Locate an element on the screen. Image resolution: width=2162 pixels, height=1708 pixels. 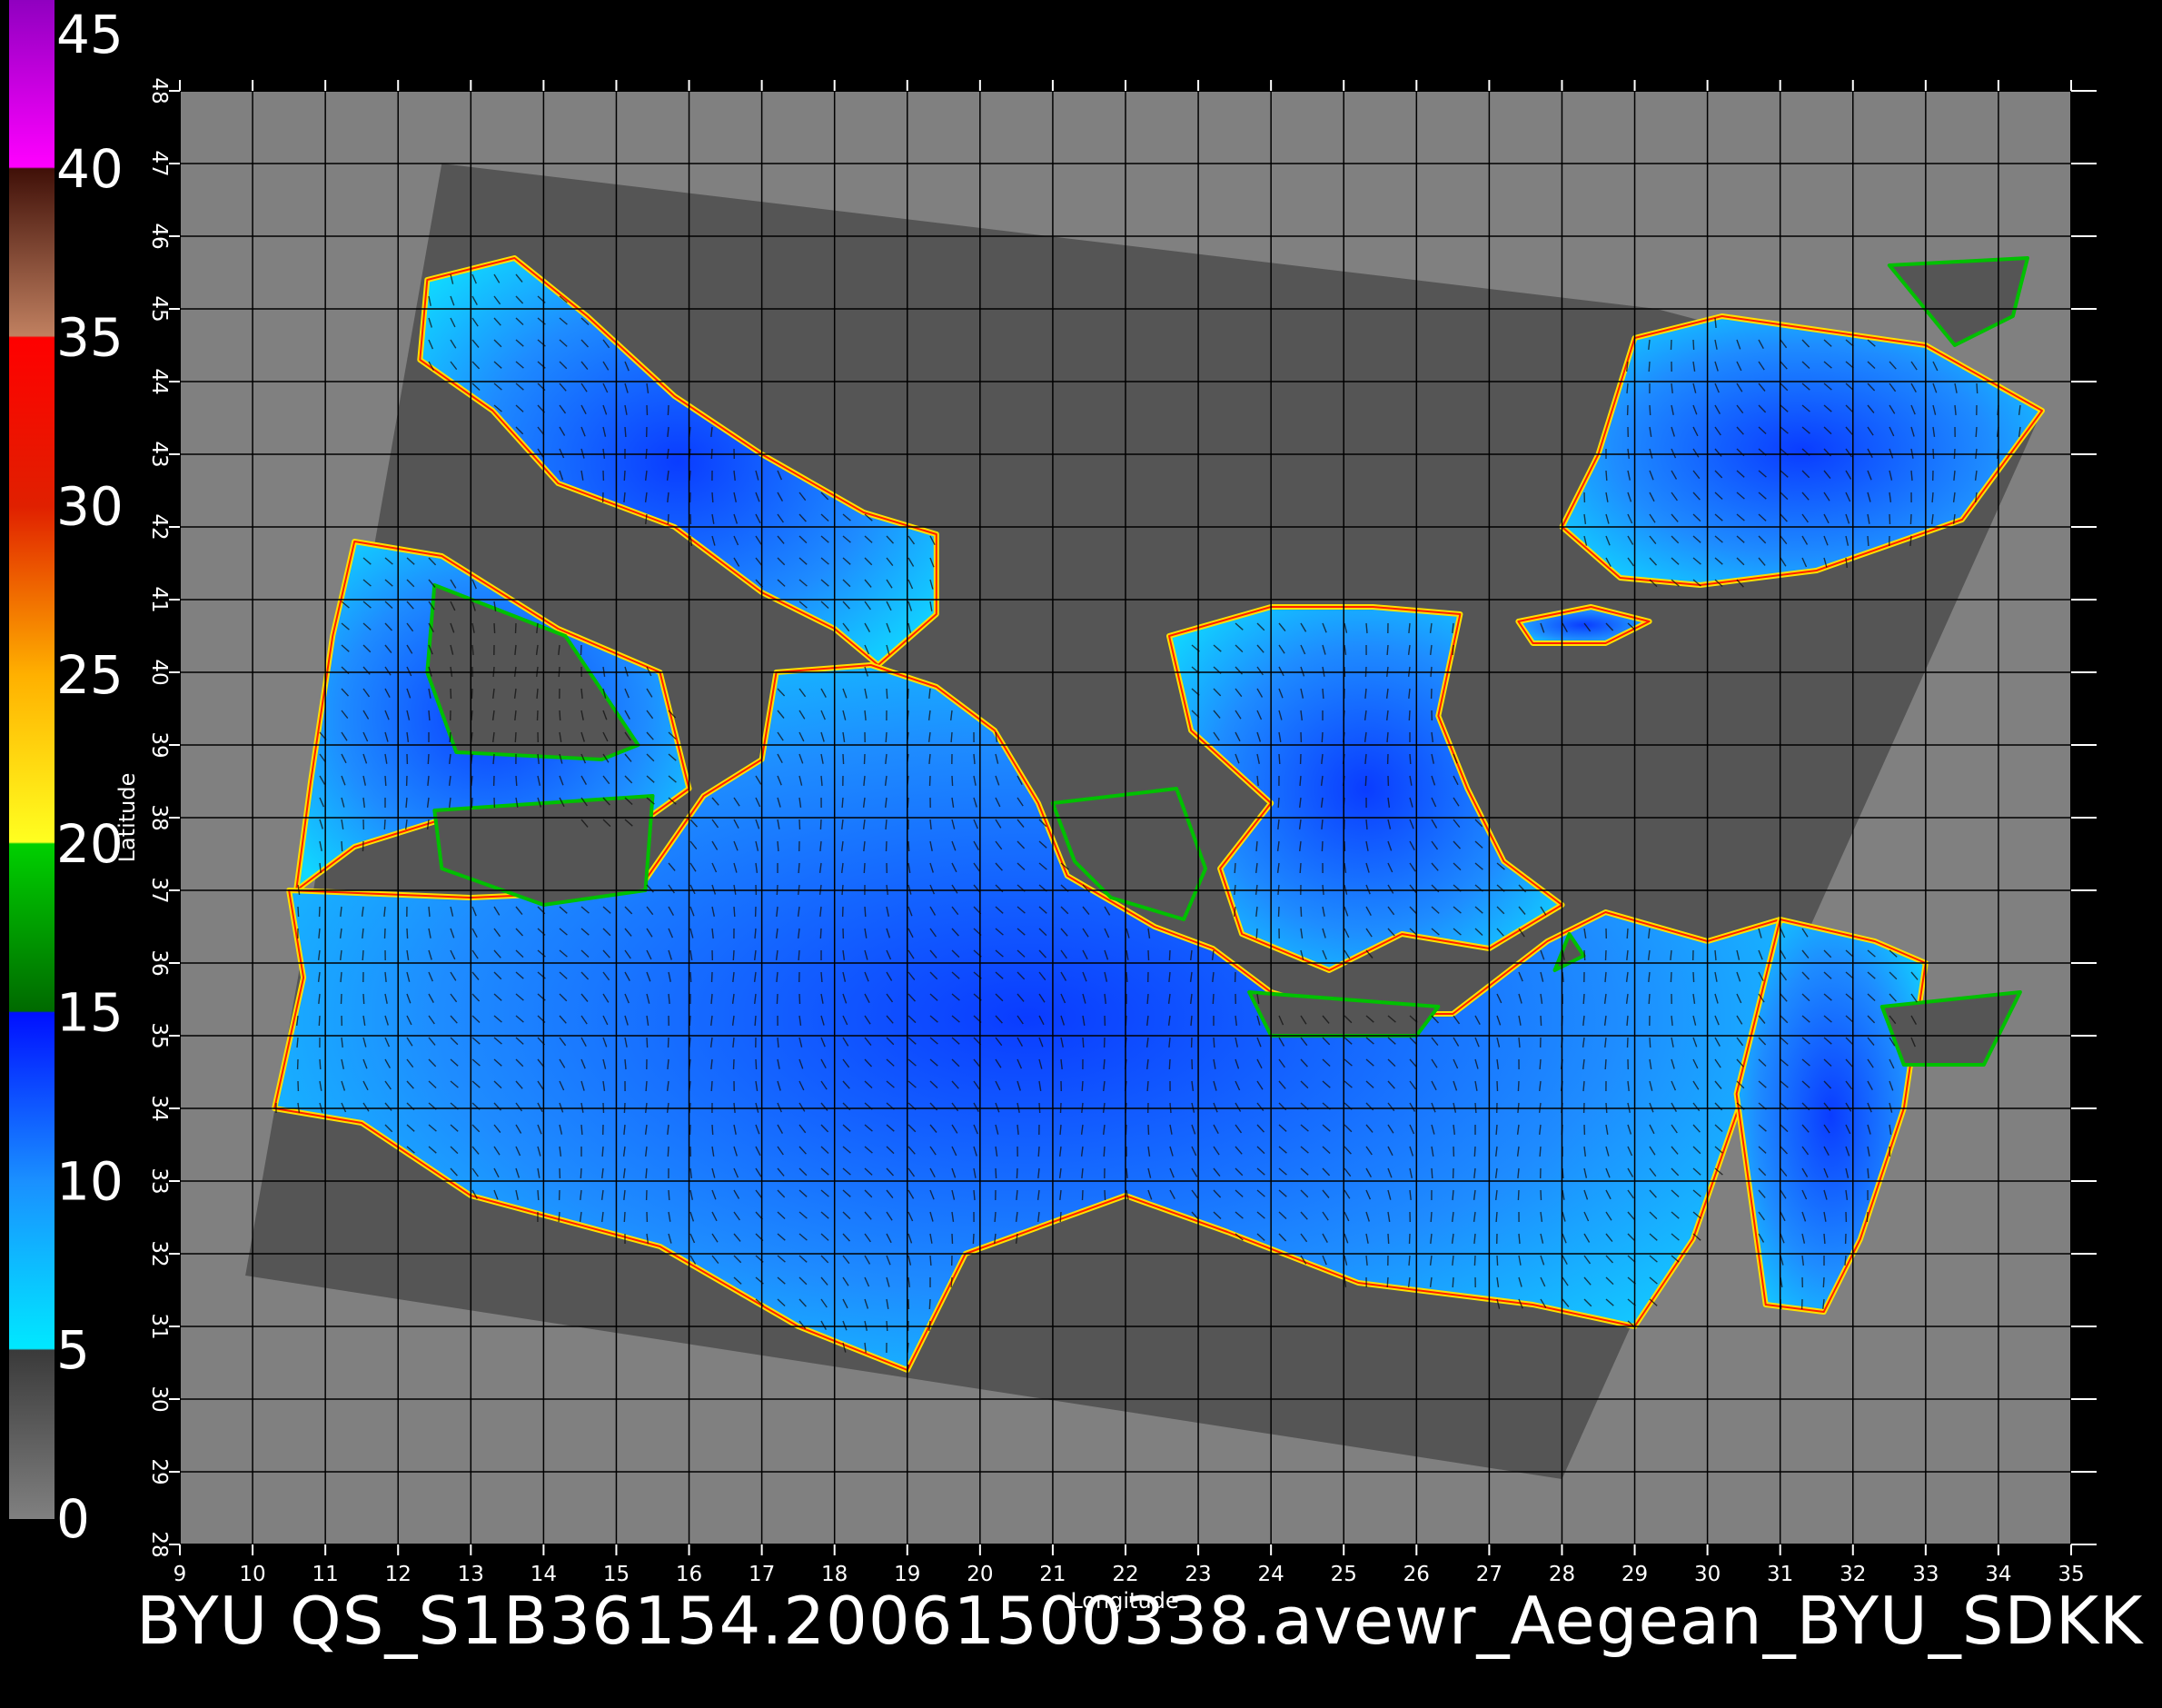
colorbar-label: 15 is located at coordinates (90, 1013).